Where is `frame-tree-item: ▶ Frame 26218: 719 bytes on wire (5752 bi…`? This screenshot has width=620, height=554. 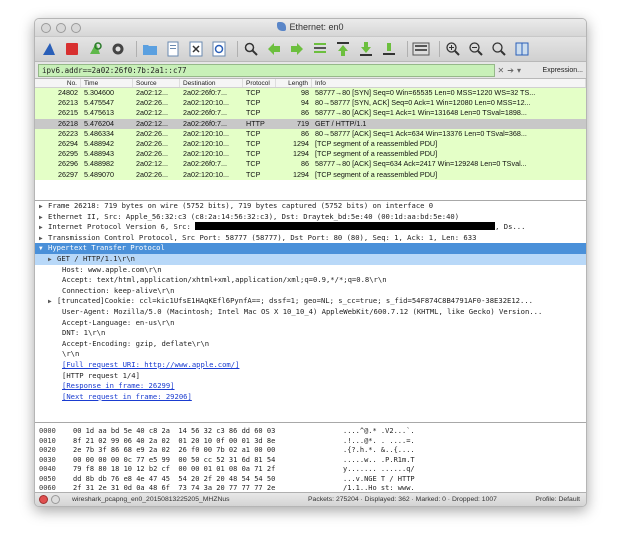 frame-tree-item: ▶ Frame 26218: 719 bytes on wire (5752 bi… is located at coordinates (310, 206).